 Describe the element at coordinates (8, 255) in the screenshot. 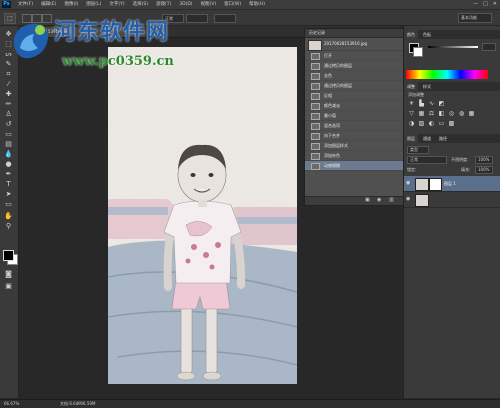

I see `foreground-color-swatch` at that location.